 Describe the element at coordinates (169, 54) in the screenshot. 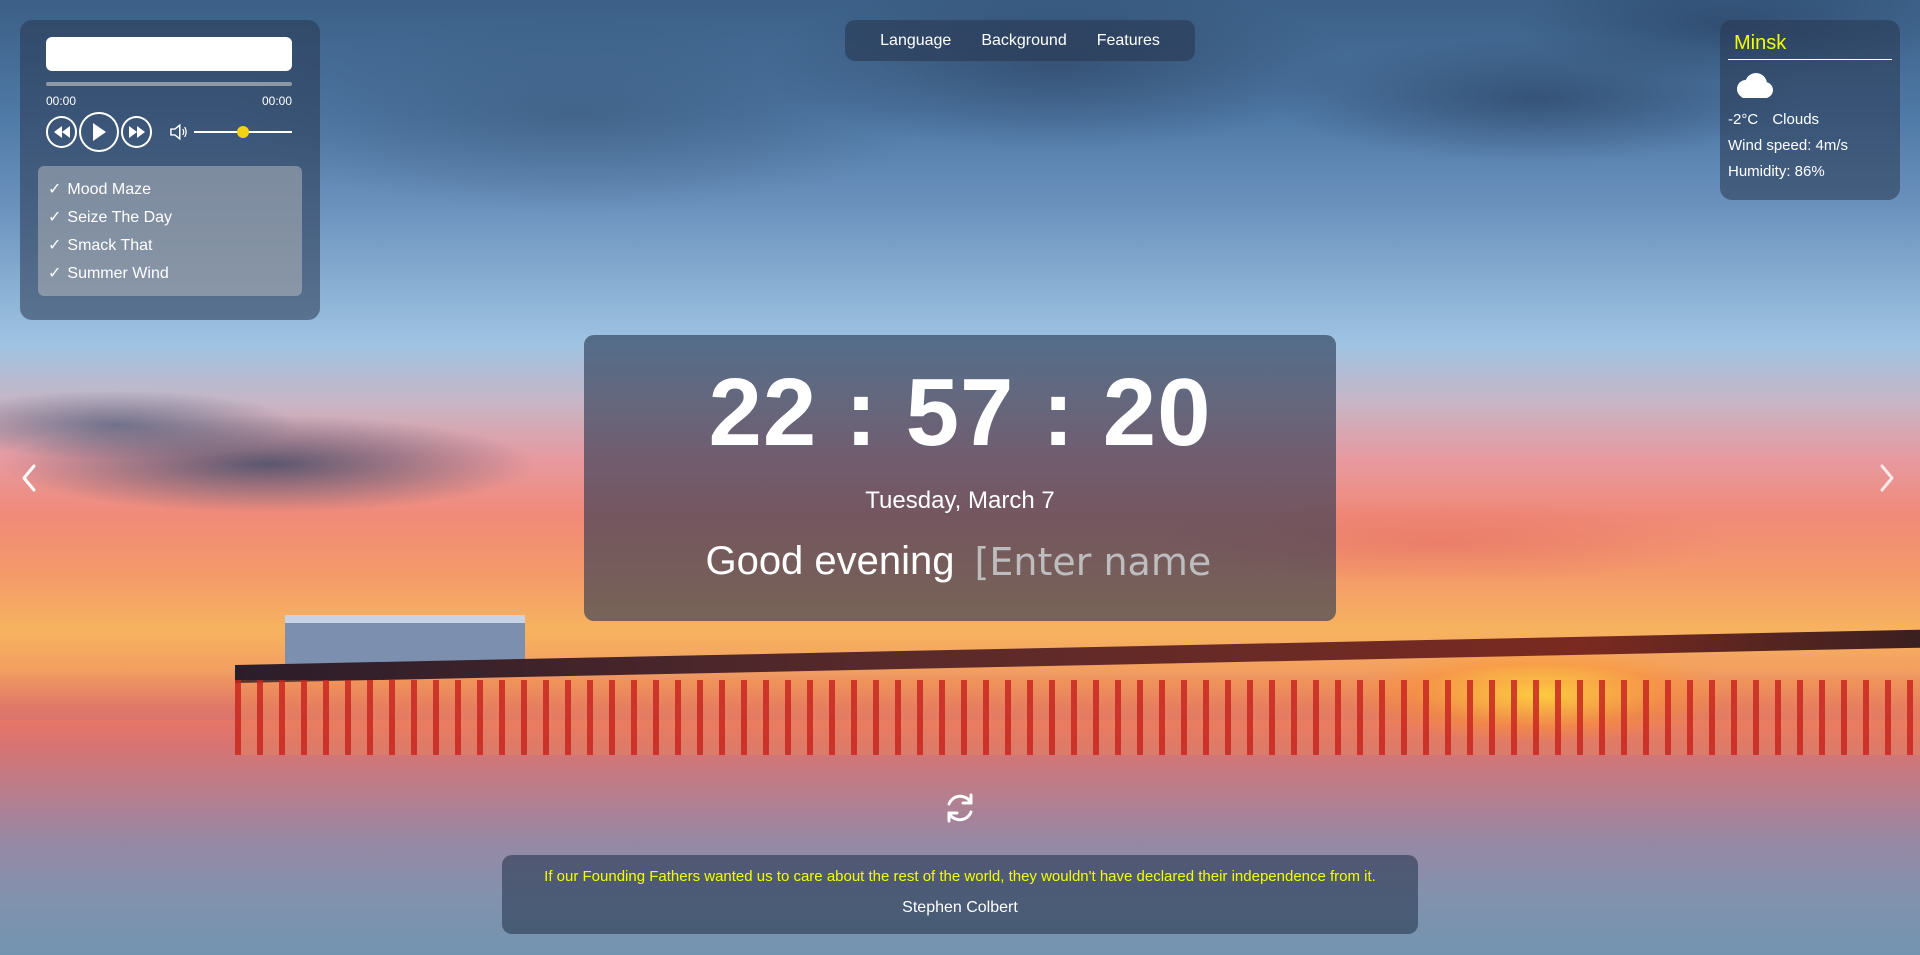

I see `track-title` at that location.